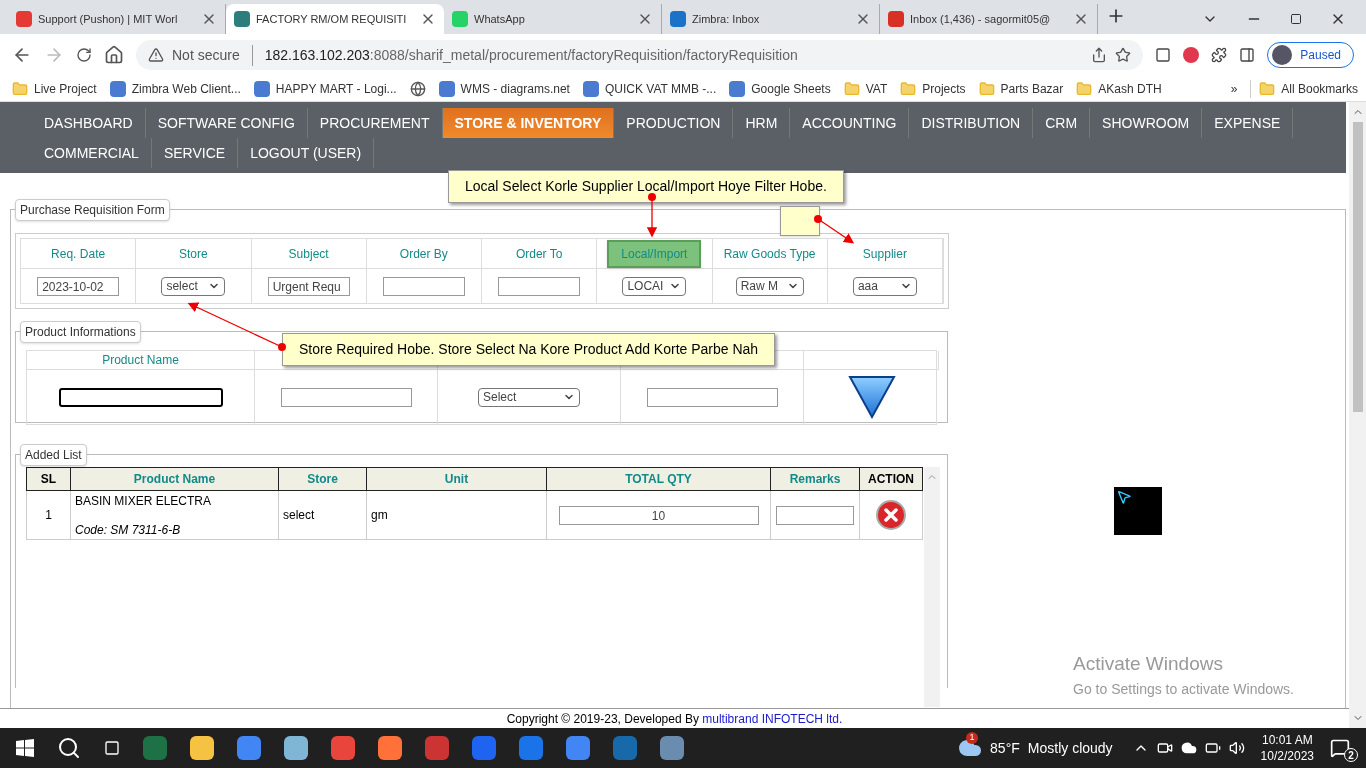 The width and height of the screenshot is (1366, 768). I want to click on input-field: 2023-10-02, so click(78, 286).